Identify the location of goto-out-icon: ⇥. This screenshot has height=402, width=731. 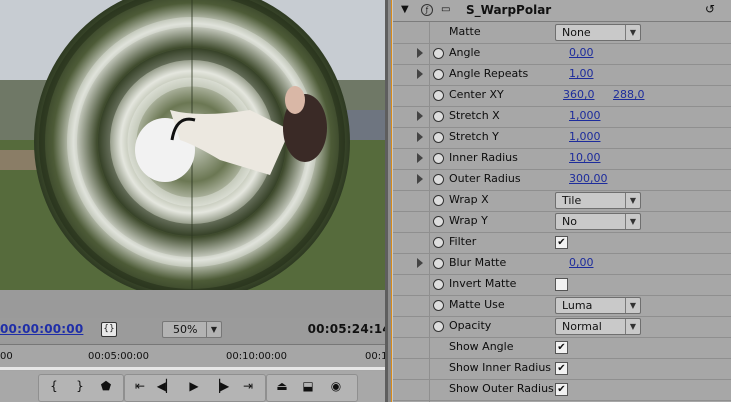
(248, 386).